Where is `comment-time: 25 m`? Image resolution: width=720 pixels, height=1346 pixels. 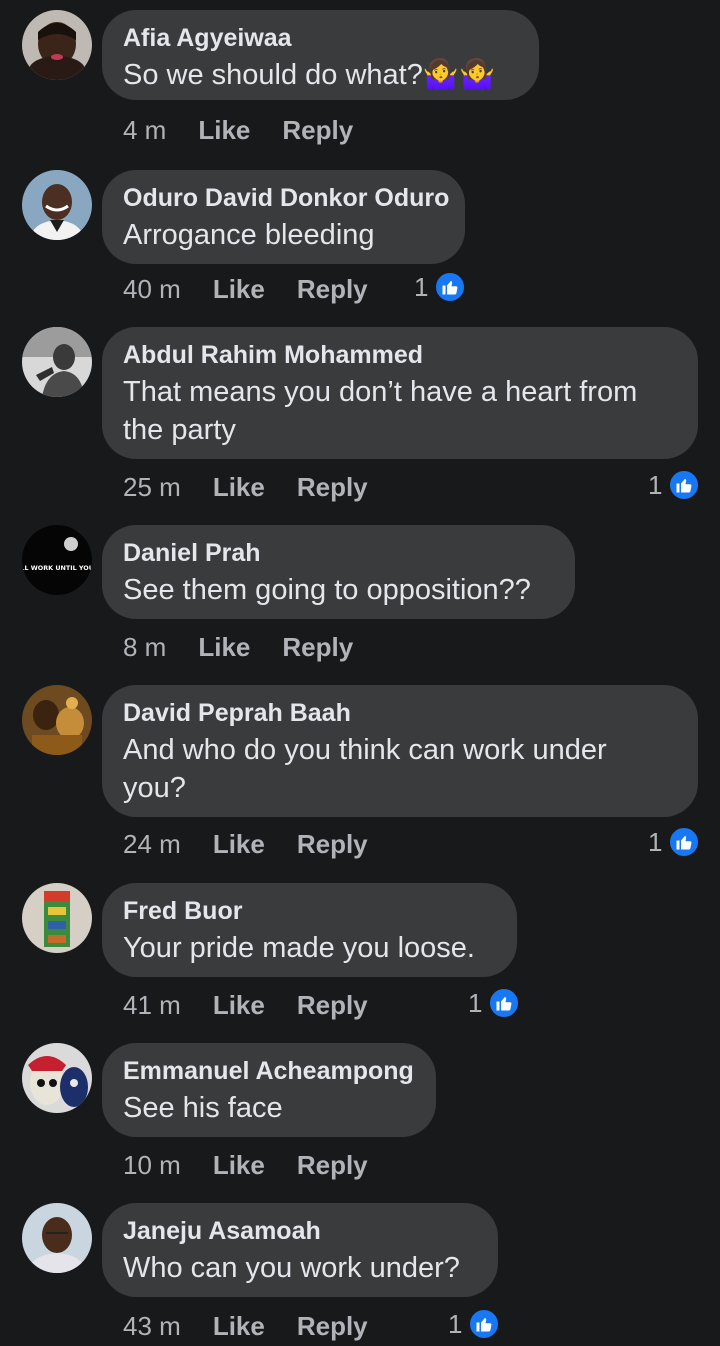 comment-time: 25 m is located at coordinates (152, 487).